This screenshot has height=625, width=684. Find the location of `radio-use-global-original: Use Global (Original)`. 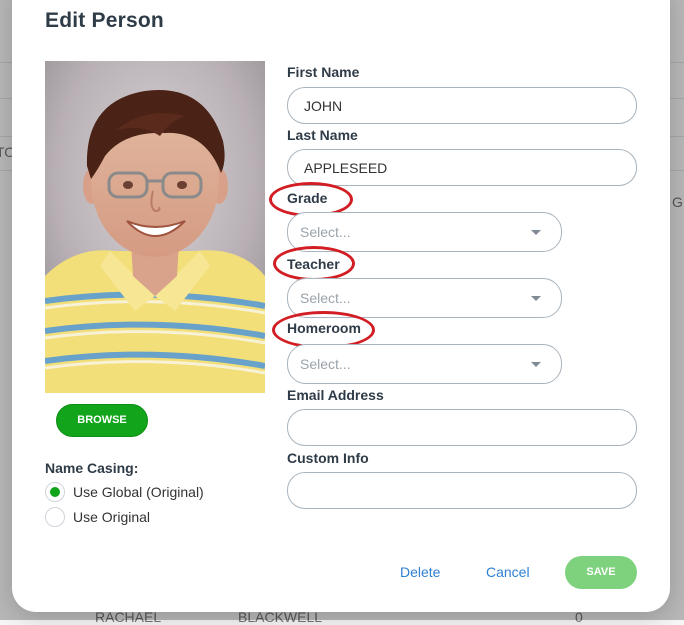

radio-use-global-original: Use Global (Original) is located at coordinates (124, 492).